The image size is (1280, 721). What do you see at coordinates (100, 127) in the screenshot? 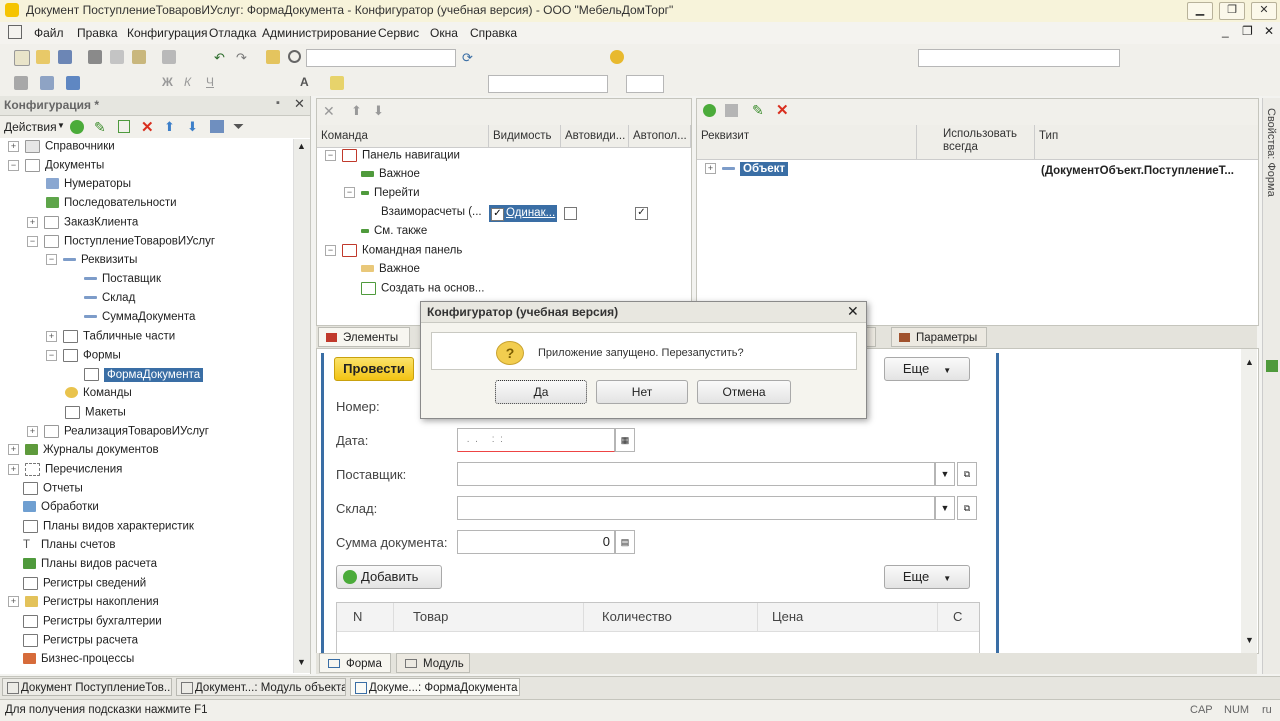
I see `edit-icon: ✎` at bounding box center [100, 127].